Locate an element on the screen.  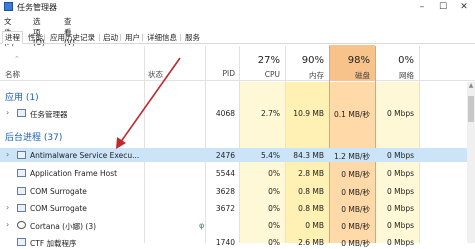
process-name: Cortana (小娜) (3) is located at coordinates (63, 226).